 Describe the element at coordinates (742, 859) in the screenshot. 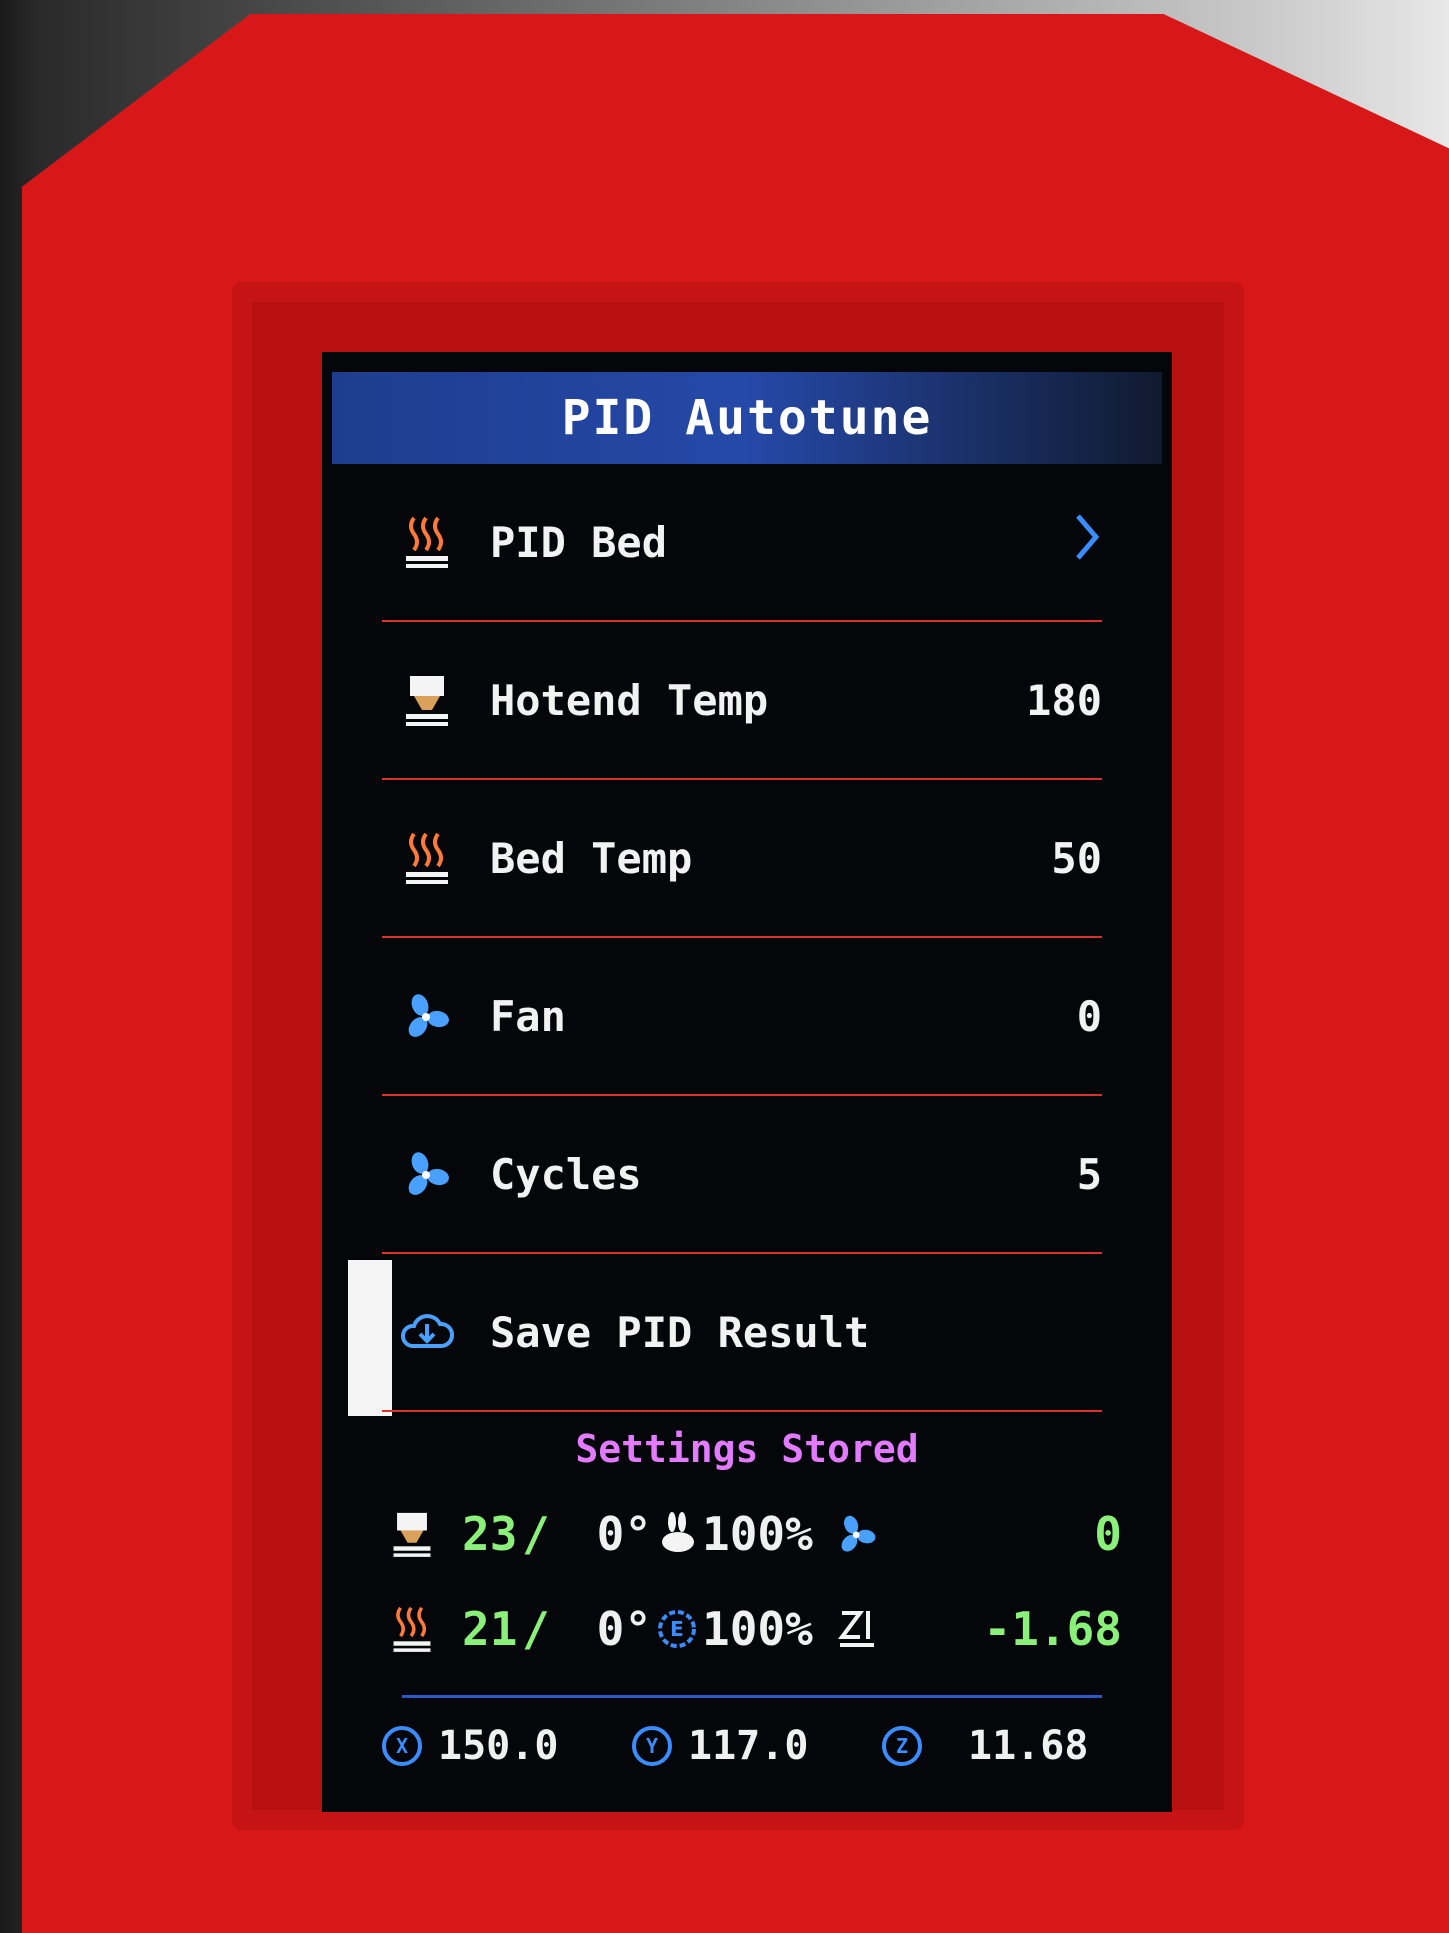

I see `menu-item-bed-temp: Bed Temp 50` at that location.